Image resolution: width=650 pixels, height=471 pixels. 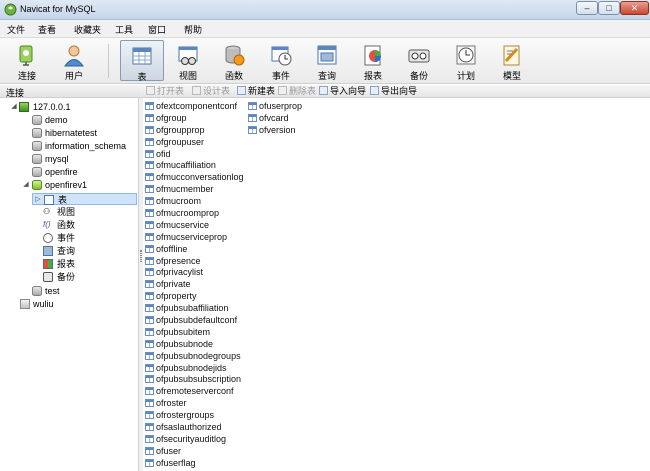 What do you see at coordinates (16, 29) in the screenshot?
I see `menu-file: 文件` at bounding box center [16, 29].